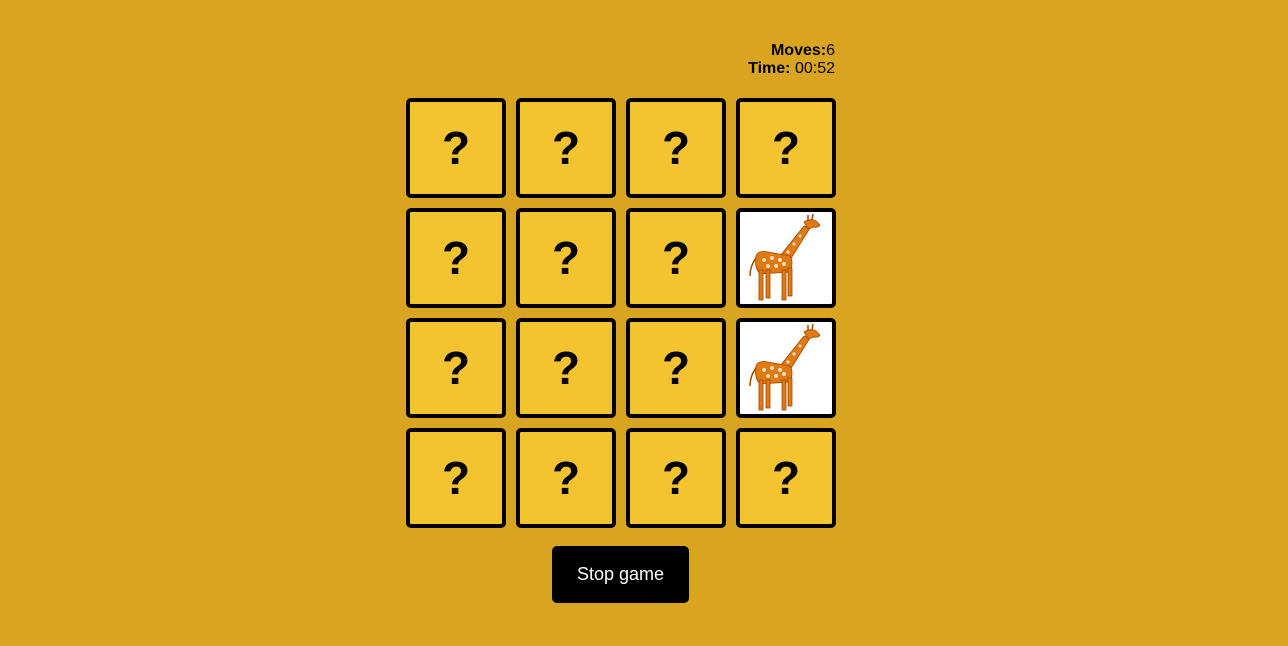 The width and height of the screenshot is (1288, 646). I want to click on time-value: 00:52, so click(814, 68).